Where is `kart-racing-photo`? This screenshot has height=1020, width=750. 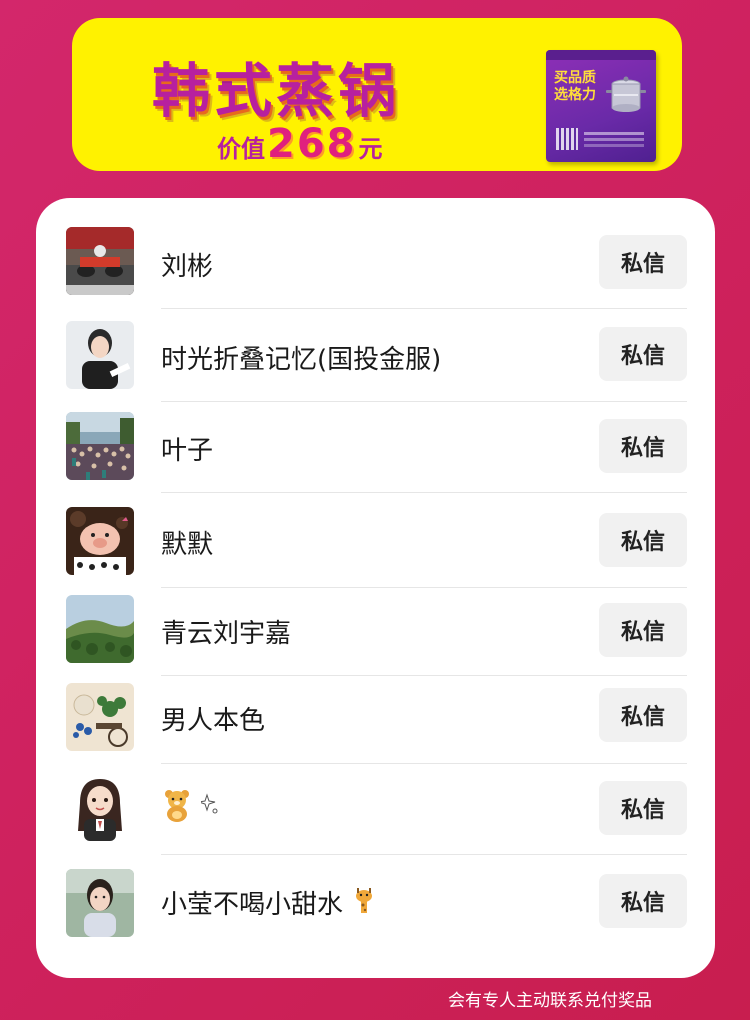
kart-racing-photo is located at coordinates (100, 261).